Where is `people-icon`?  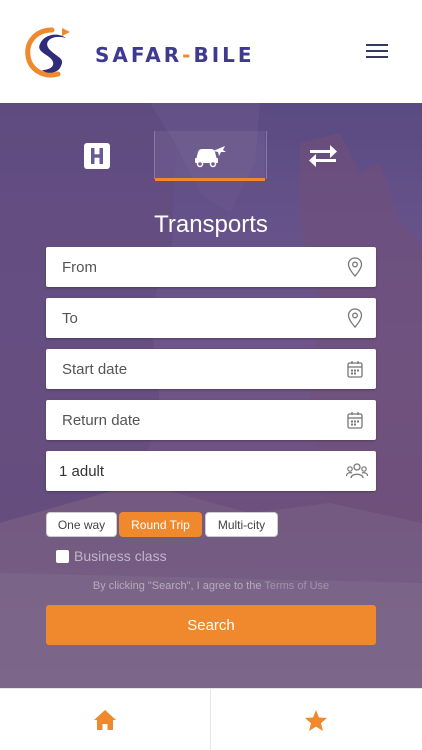 people-icon is located at coordinates (357, 471).